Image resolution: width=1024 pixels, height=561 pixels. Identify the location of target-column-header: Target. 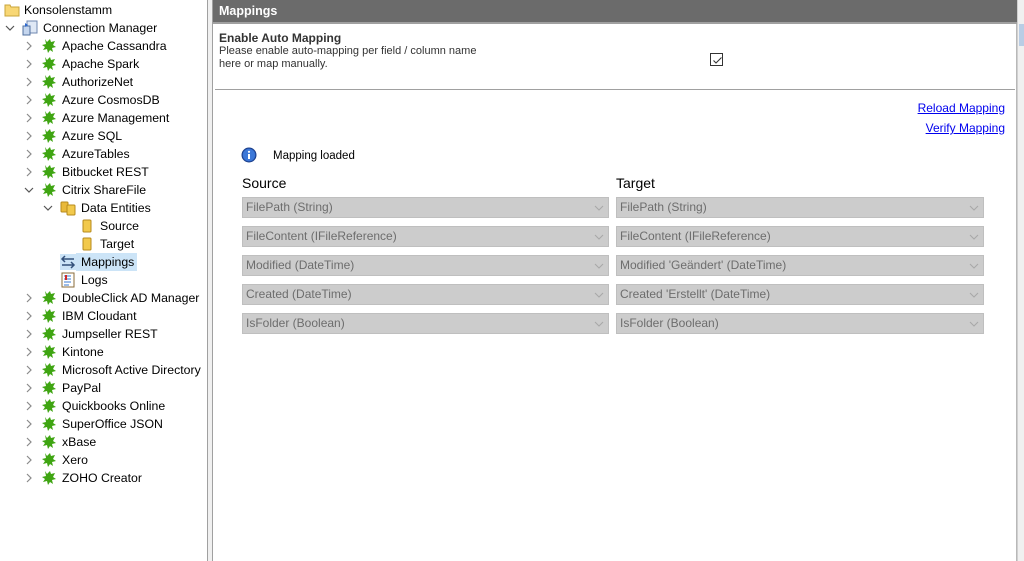
(635, 183).